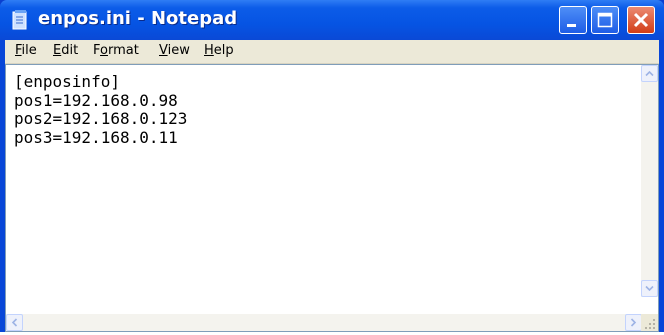 Image resolution: width=664 pixels, height=335 pixels. I want to click on menu-format-pre: F, so click(97, 50).